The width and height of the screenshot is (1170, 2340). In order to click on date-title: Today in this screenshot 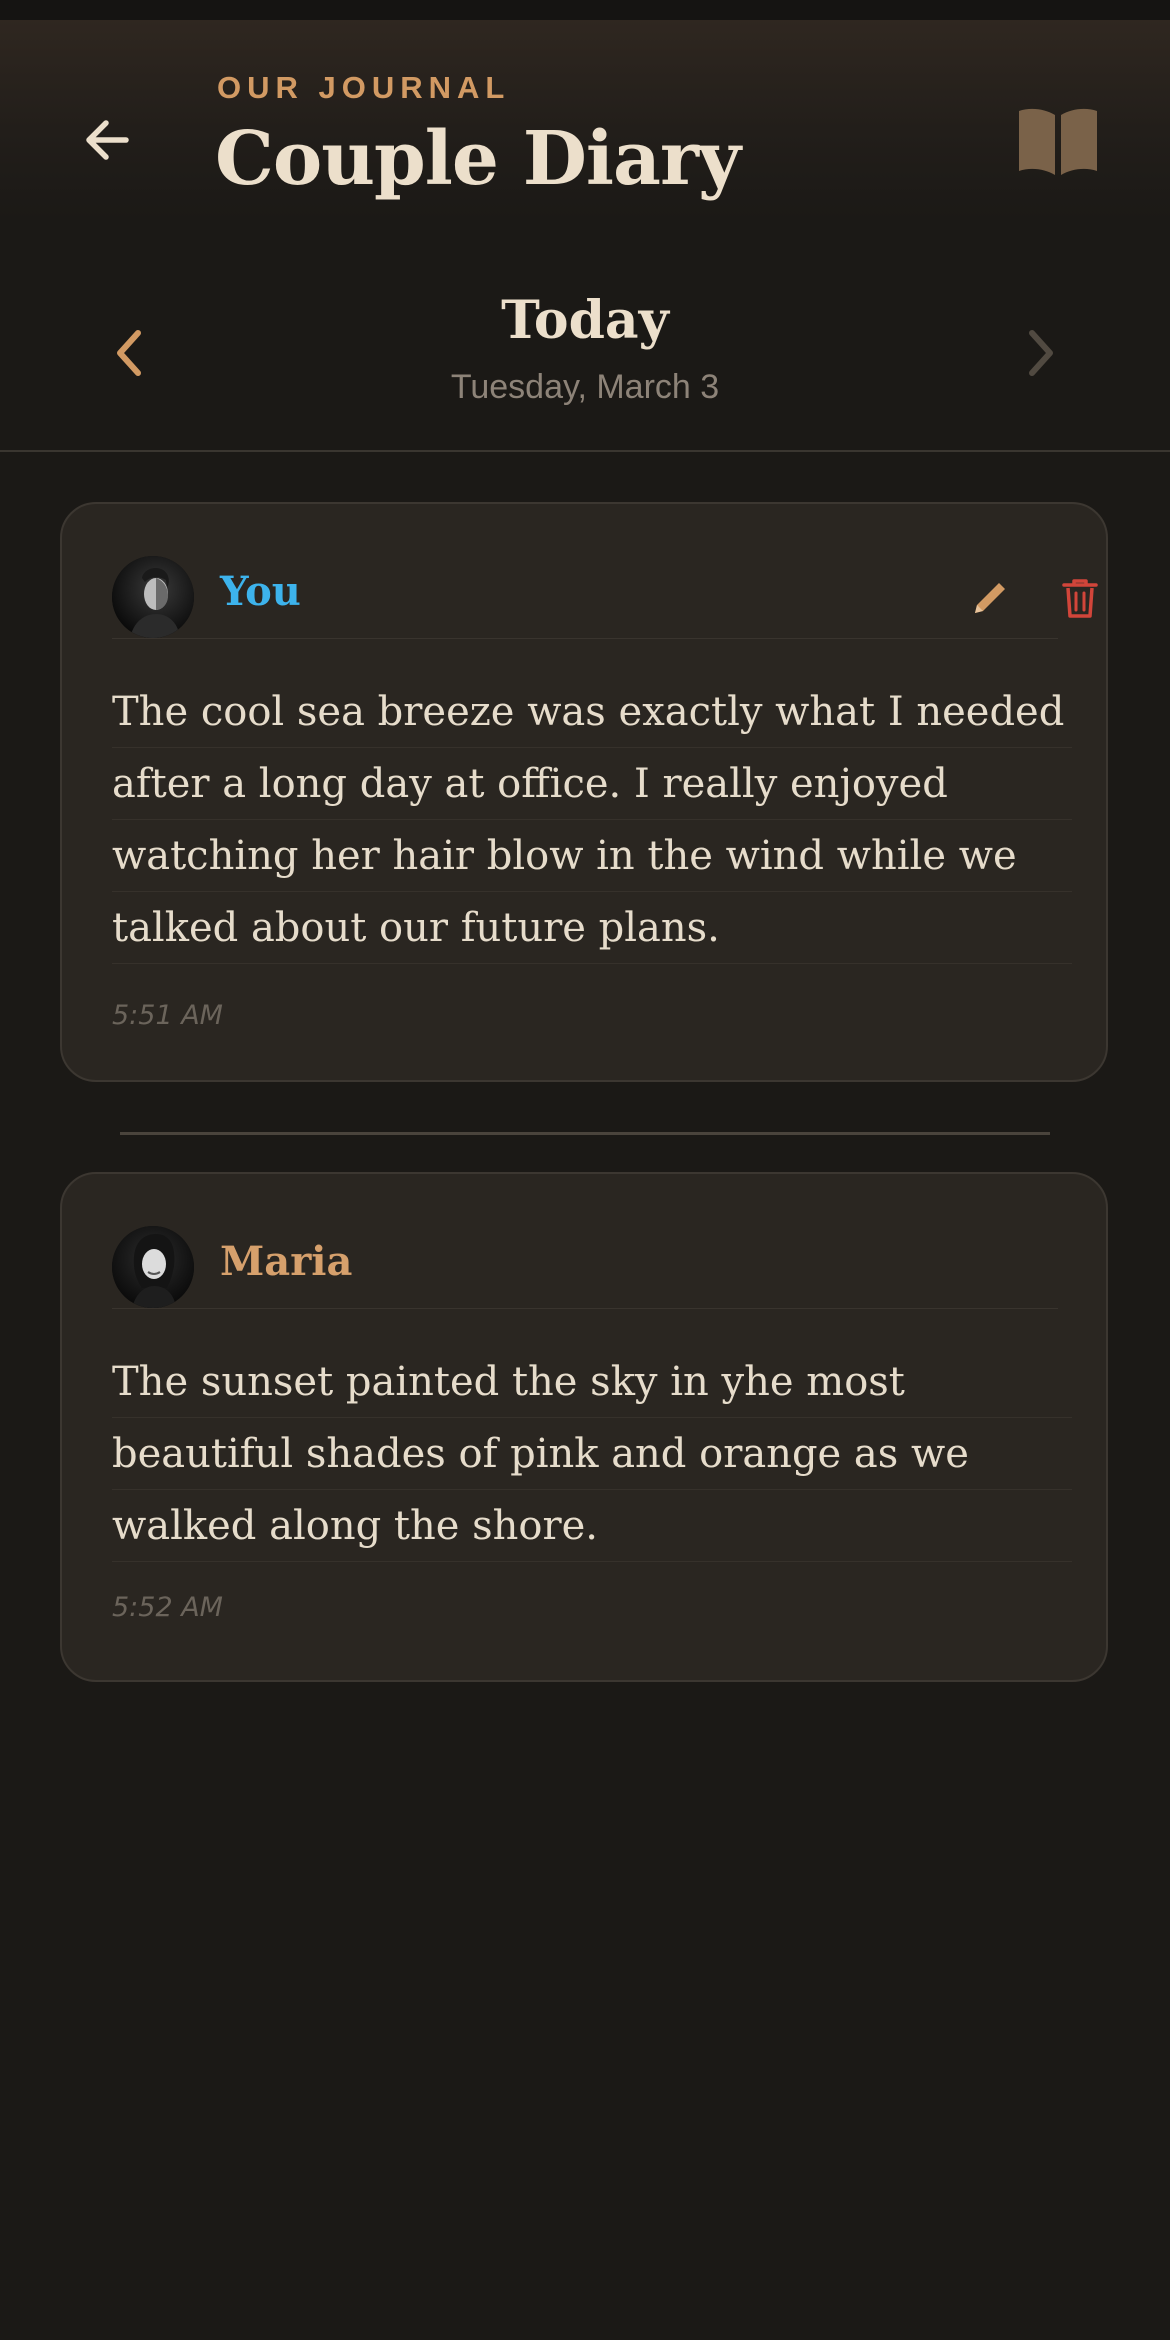, I will do `click(585, 320)`.